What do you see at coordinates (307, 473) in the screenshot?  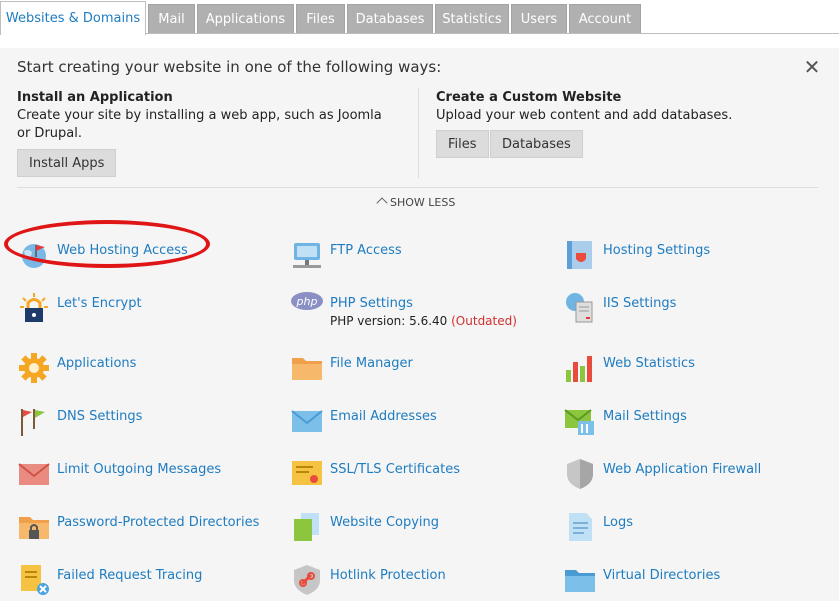 I see `certificate-icon` at bounding box center [307, 473].